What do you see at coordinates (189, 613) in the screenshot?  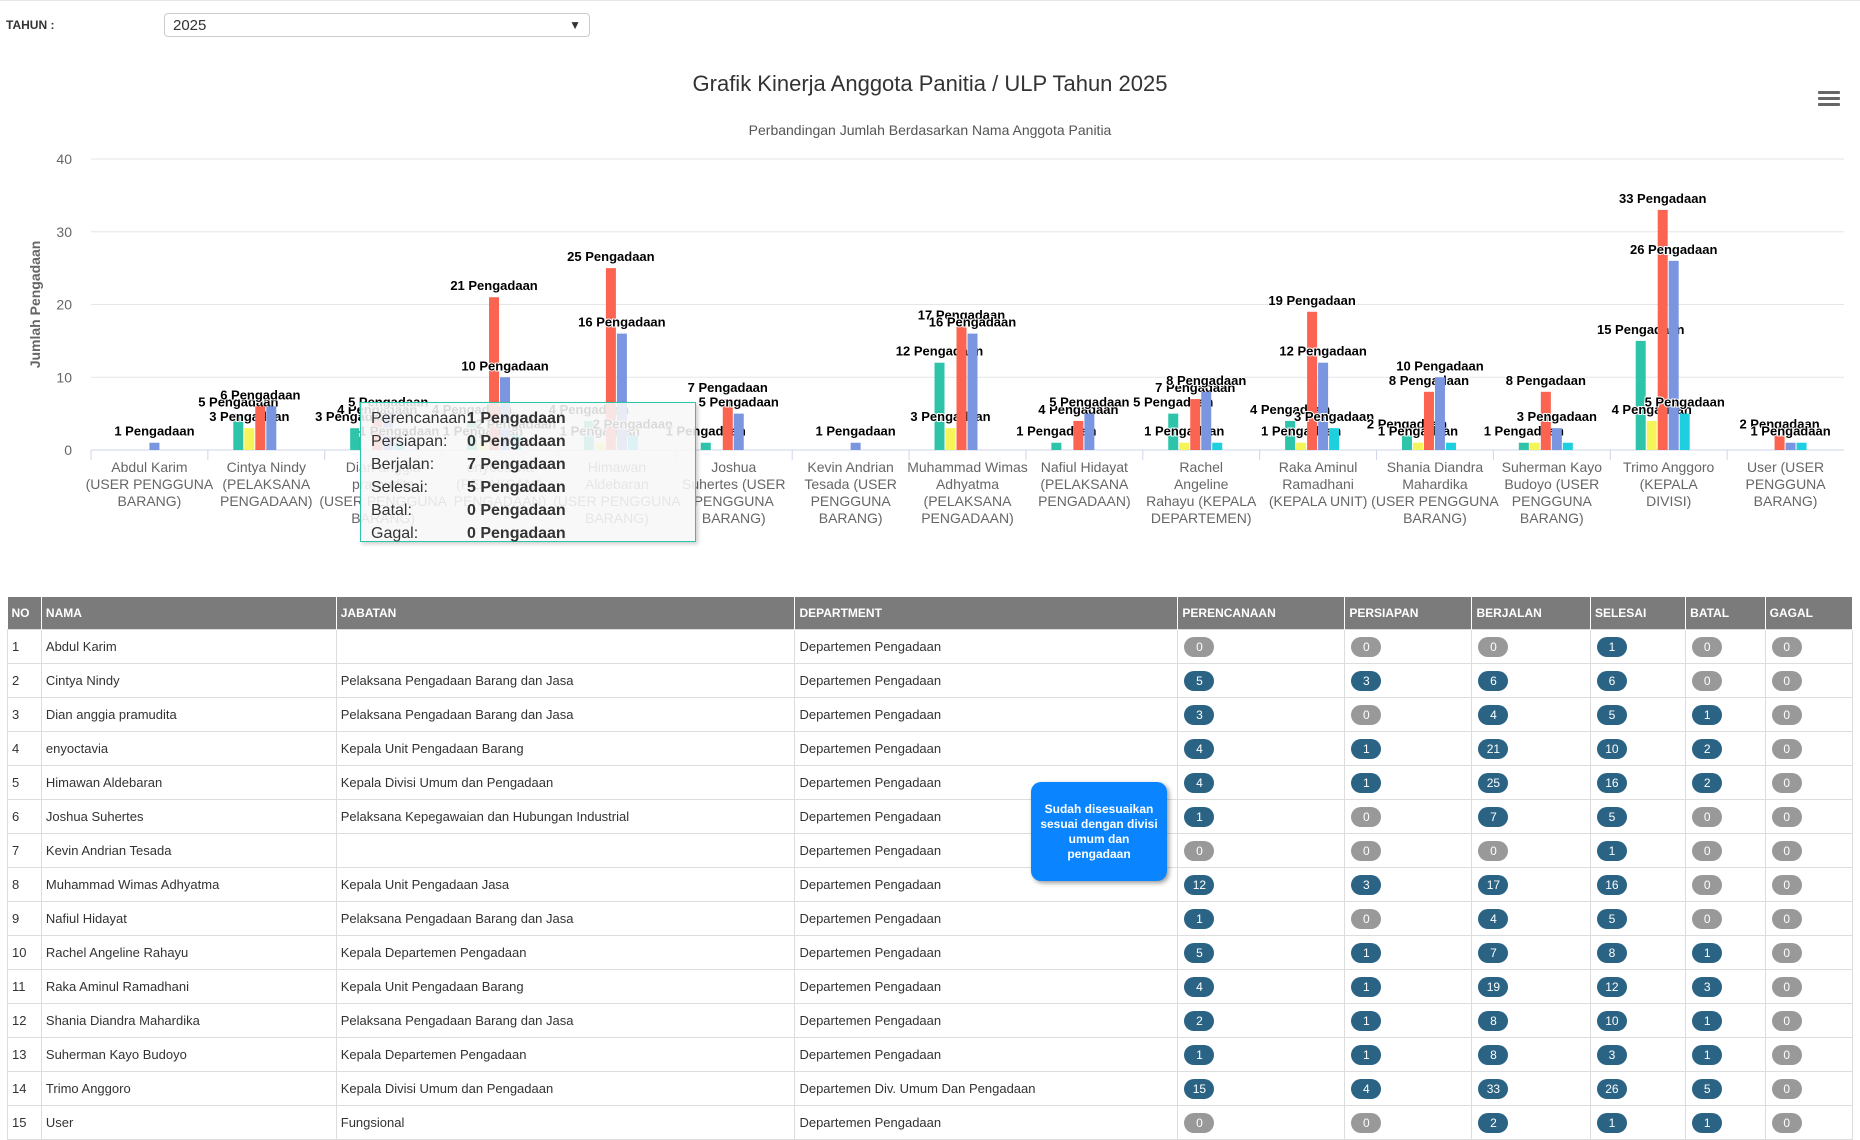 I see `column-header: NAMA` at bounding box center [189, 613].